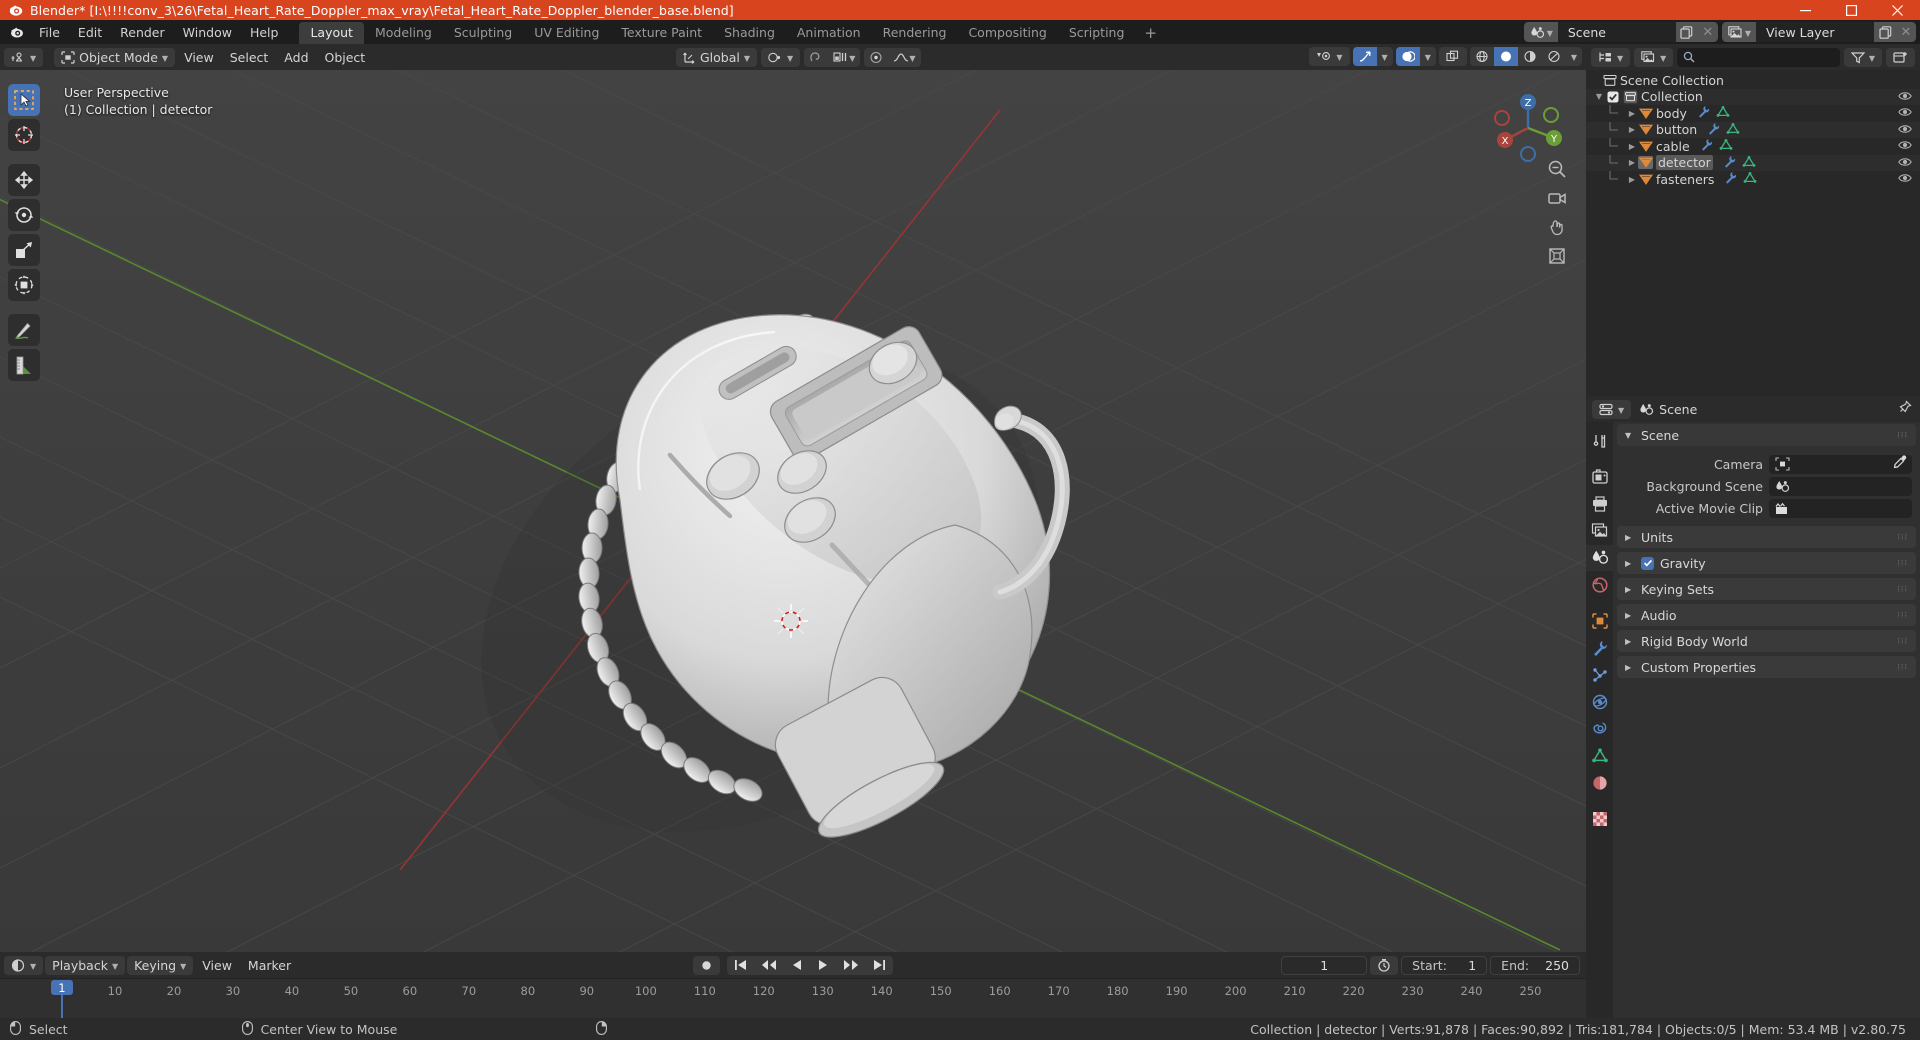 The height and width of the screenshot is (1040, 1920). What do you see at coordinates (740, 965) in the screenshot?
I see `jump-to-start-button` at bounding box center [740, 965].